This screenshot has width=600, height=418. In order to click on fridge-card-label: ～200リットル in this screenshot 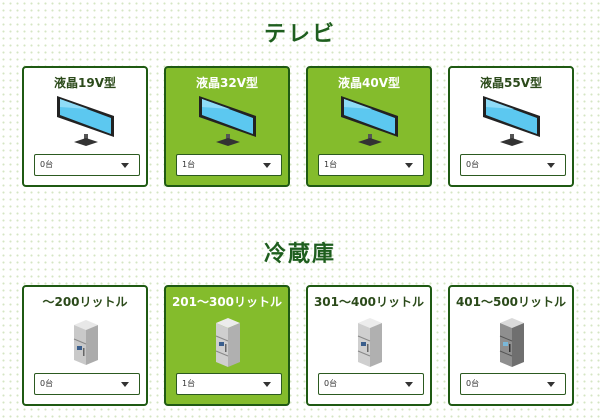, I will do `click(85, 302)`.